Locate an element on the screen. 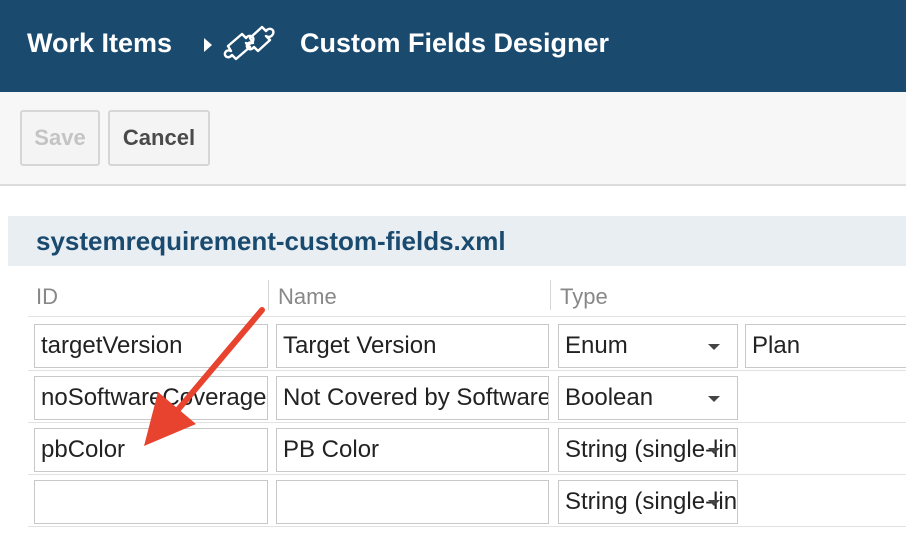 This screenshot has width=906, height=546. field-id-input is located at coordinates (151, 502).